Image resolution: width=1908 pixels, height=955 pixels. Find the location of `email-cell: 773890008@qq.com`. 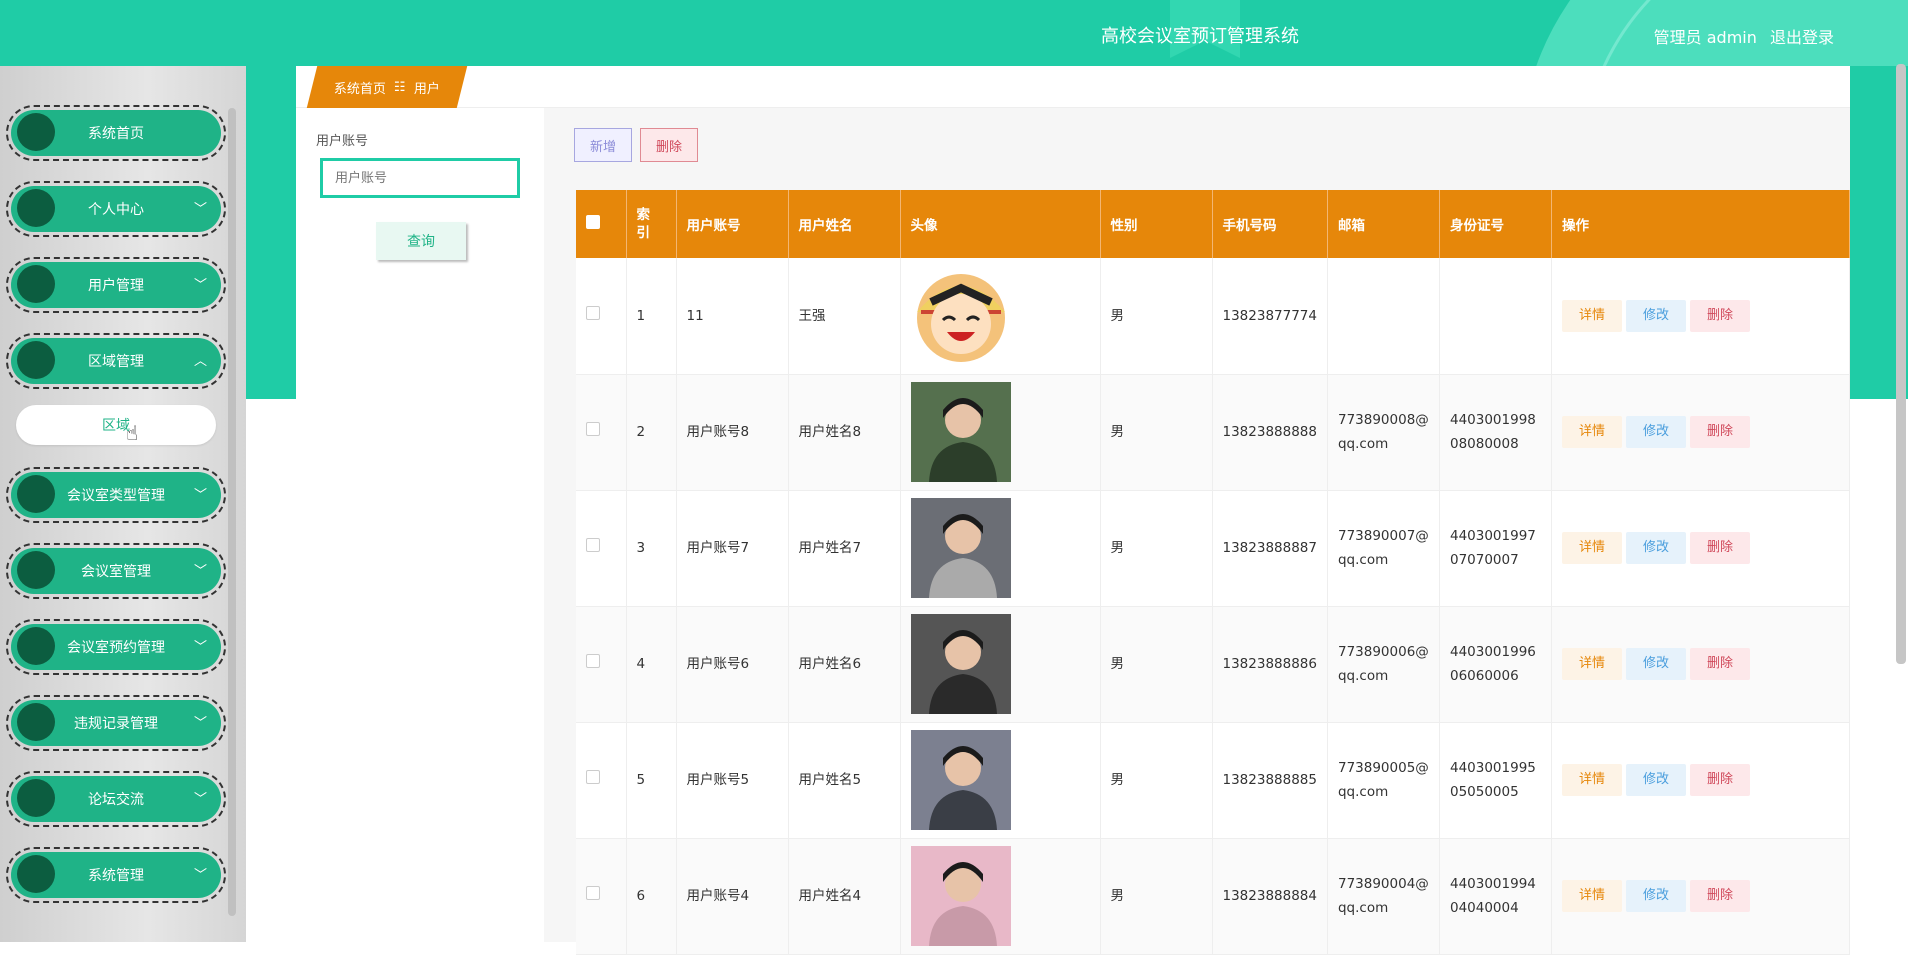

email-cell: 773890008@qq.com is located at coordinates (1383, 432).